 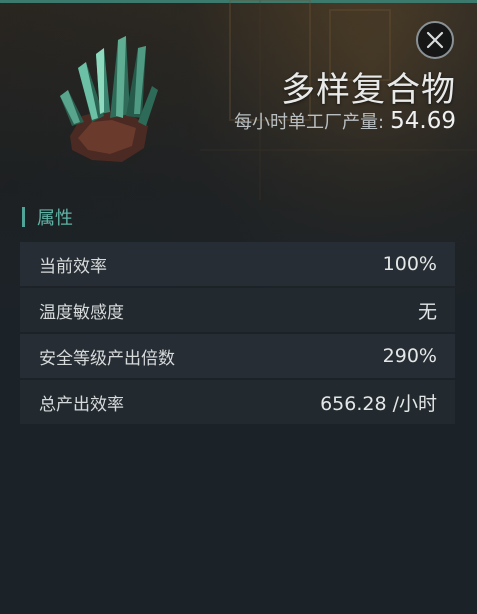 I want to click on attribute-row-efficiency: 当前效率 100%, so click(x=237, y=264).